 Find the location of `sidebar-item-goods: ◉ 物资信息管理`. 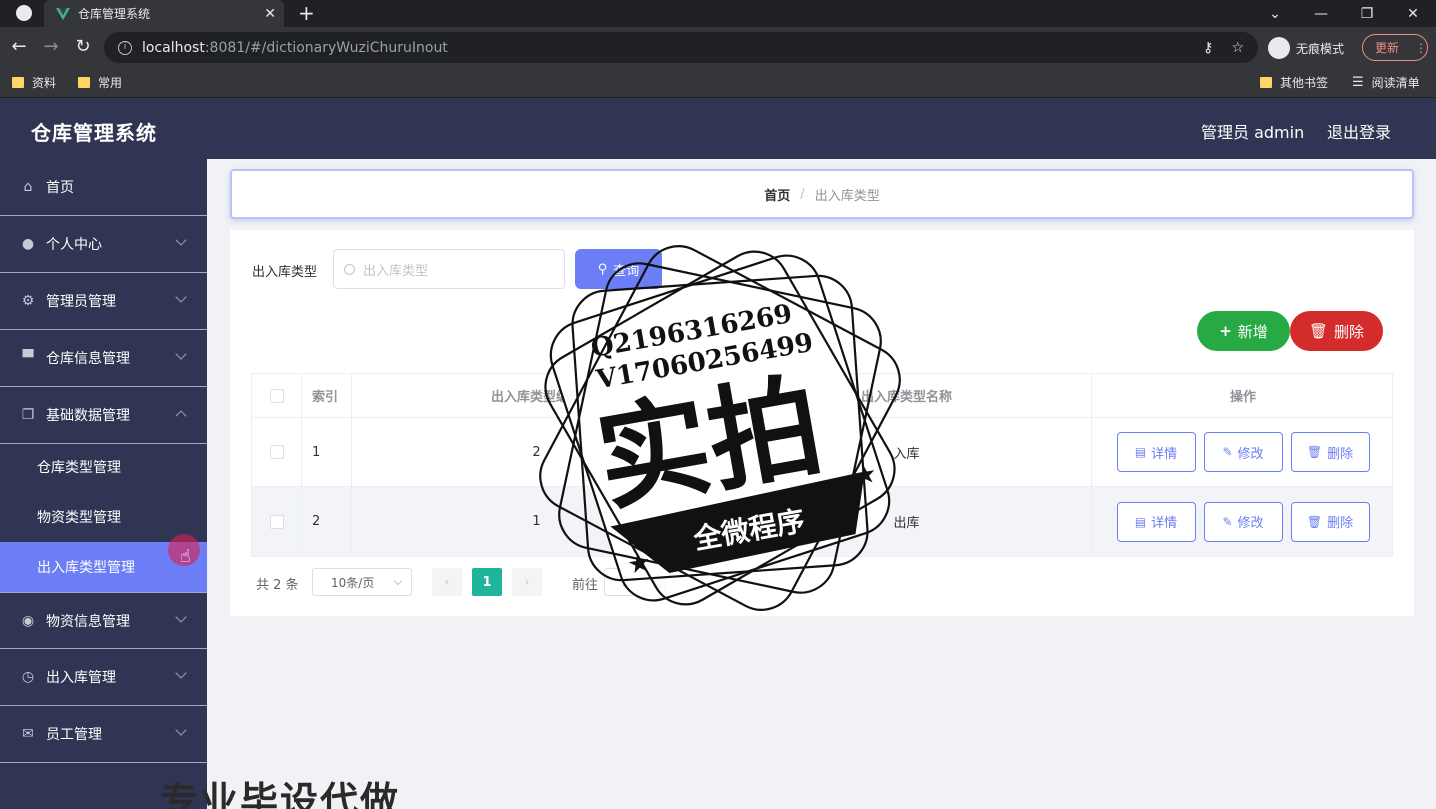

sidebar-item-goods: ◉ 物资信息管理 is located at coordinates (103, 620).